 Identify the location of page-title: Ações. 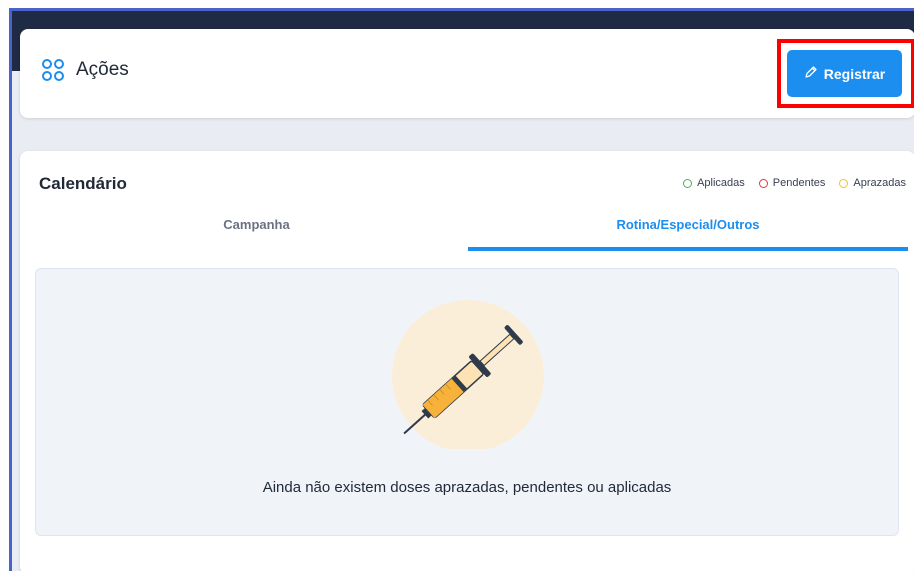
(85, 70).